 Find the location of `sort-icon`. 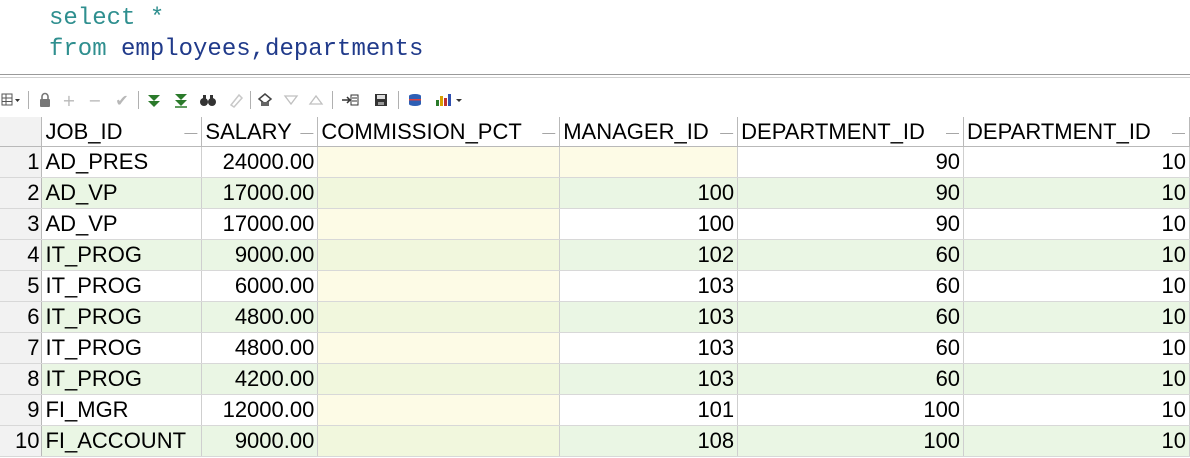

sort-icon is located at coordinates (316, 100).